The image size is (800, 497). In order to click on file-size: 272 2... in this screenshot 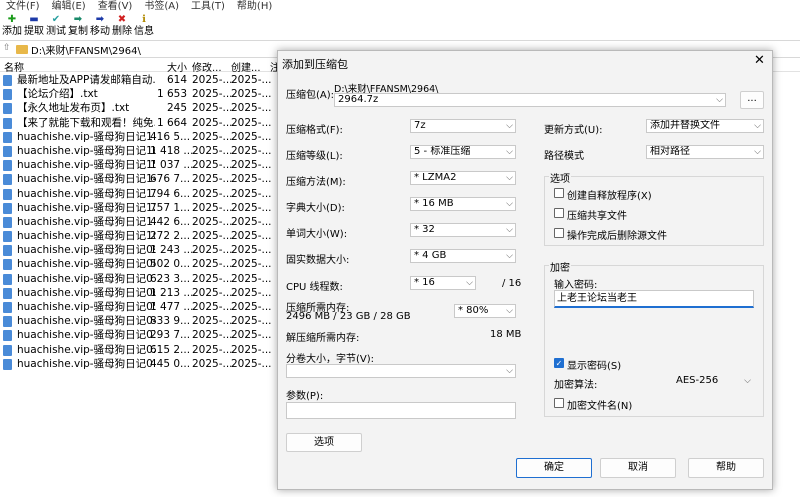, I will do `click(170, 236)`.